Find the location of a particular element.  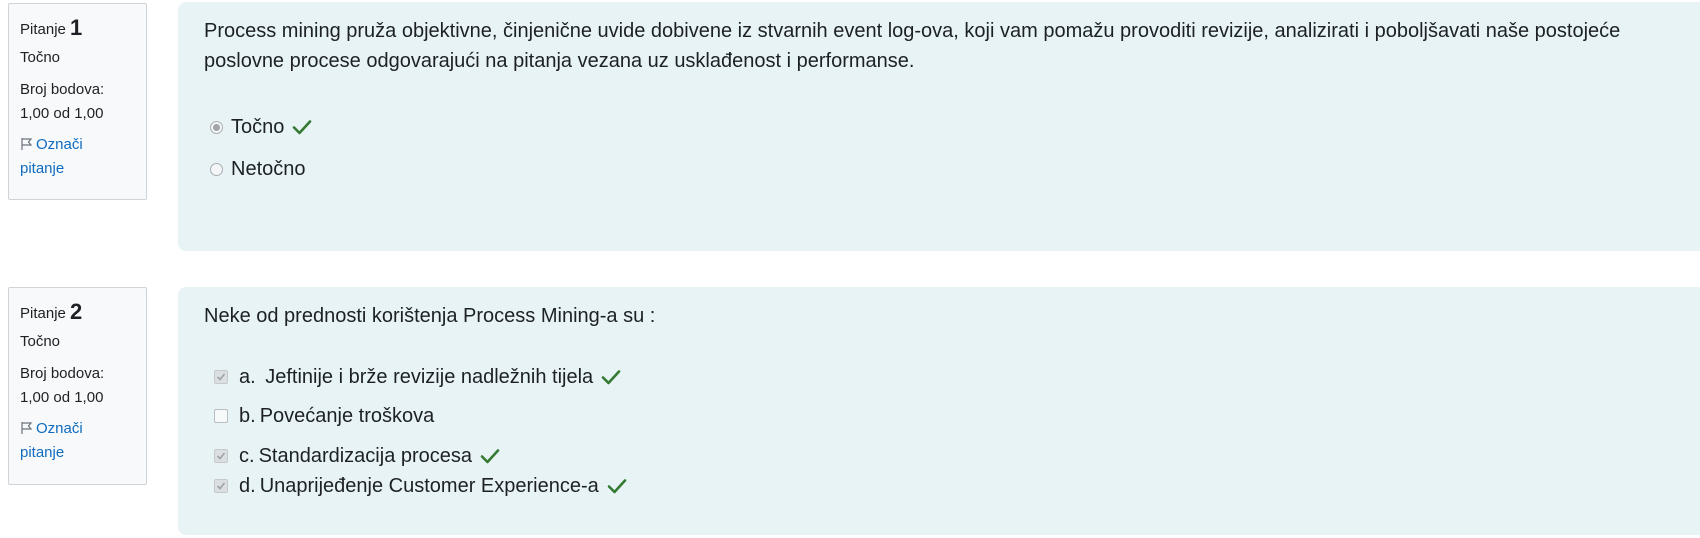

answer-option-b: b. Povećanje troškova is located at coordinates (324, 416).